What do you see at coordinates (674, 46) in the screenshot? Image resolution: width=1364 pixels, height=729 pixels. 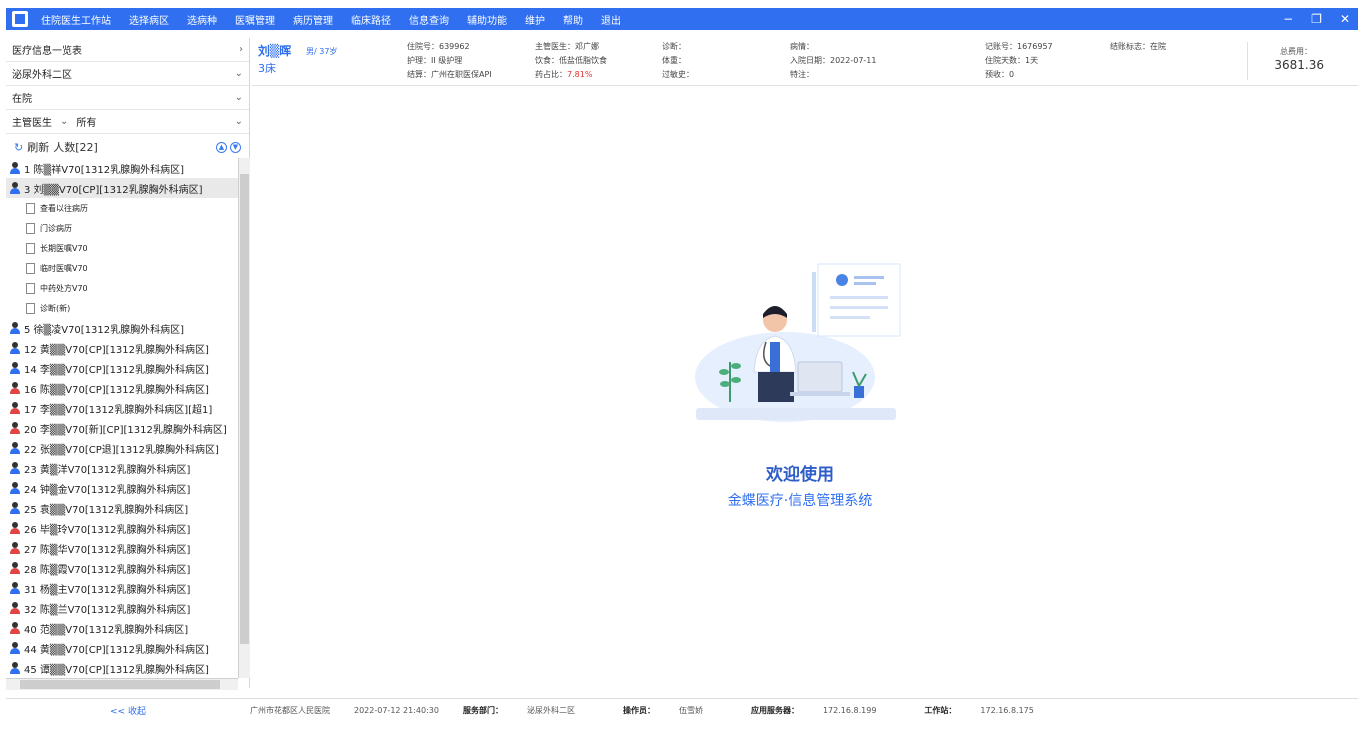 I see `diagnosis: 诊断：` at bounding box center [674, 46].